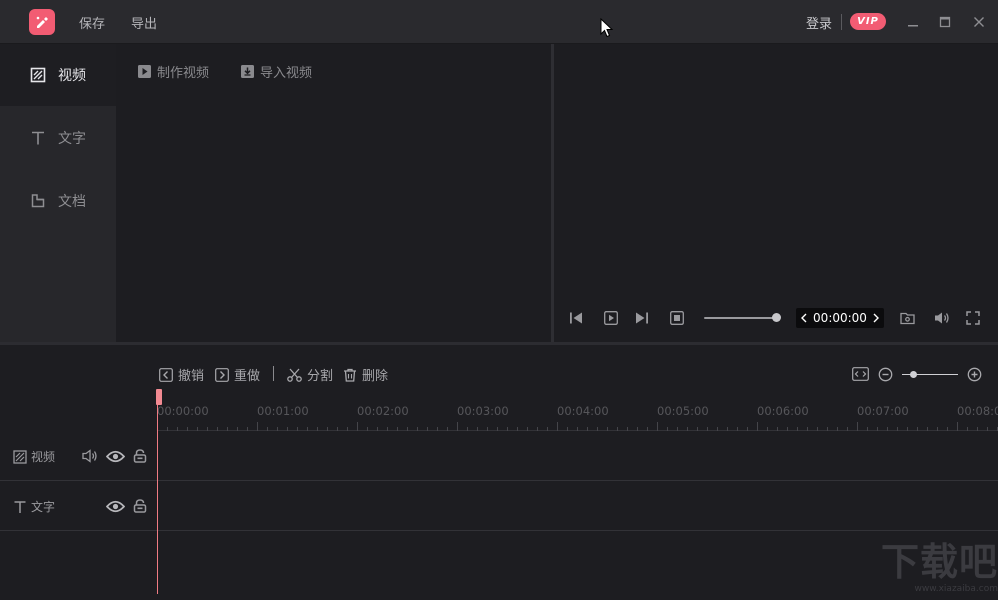 This screenshot has height=600, width=998. Describe the element at coordinates (144, 71) in the screenshot. I see `play-square-icon` at that location.